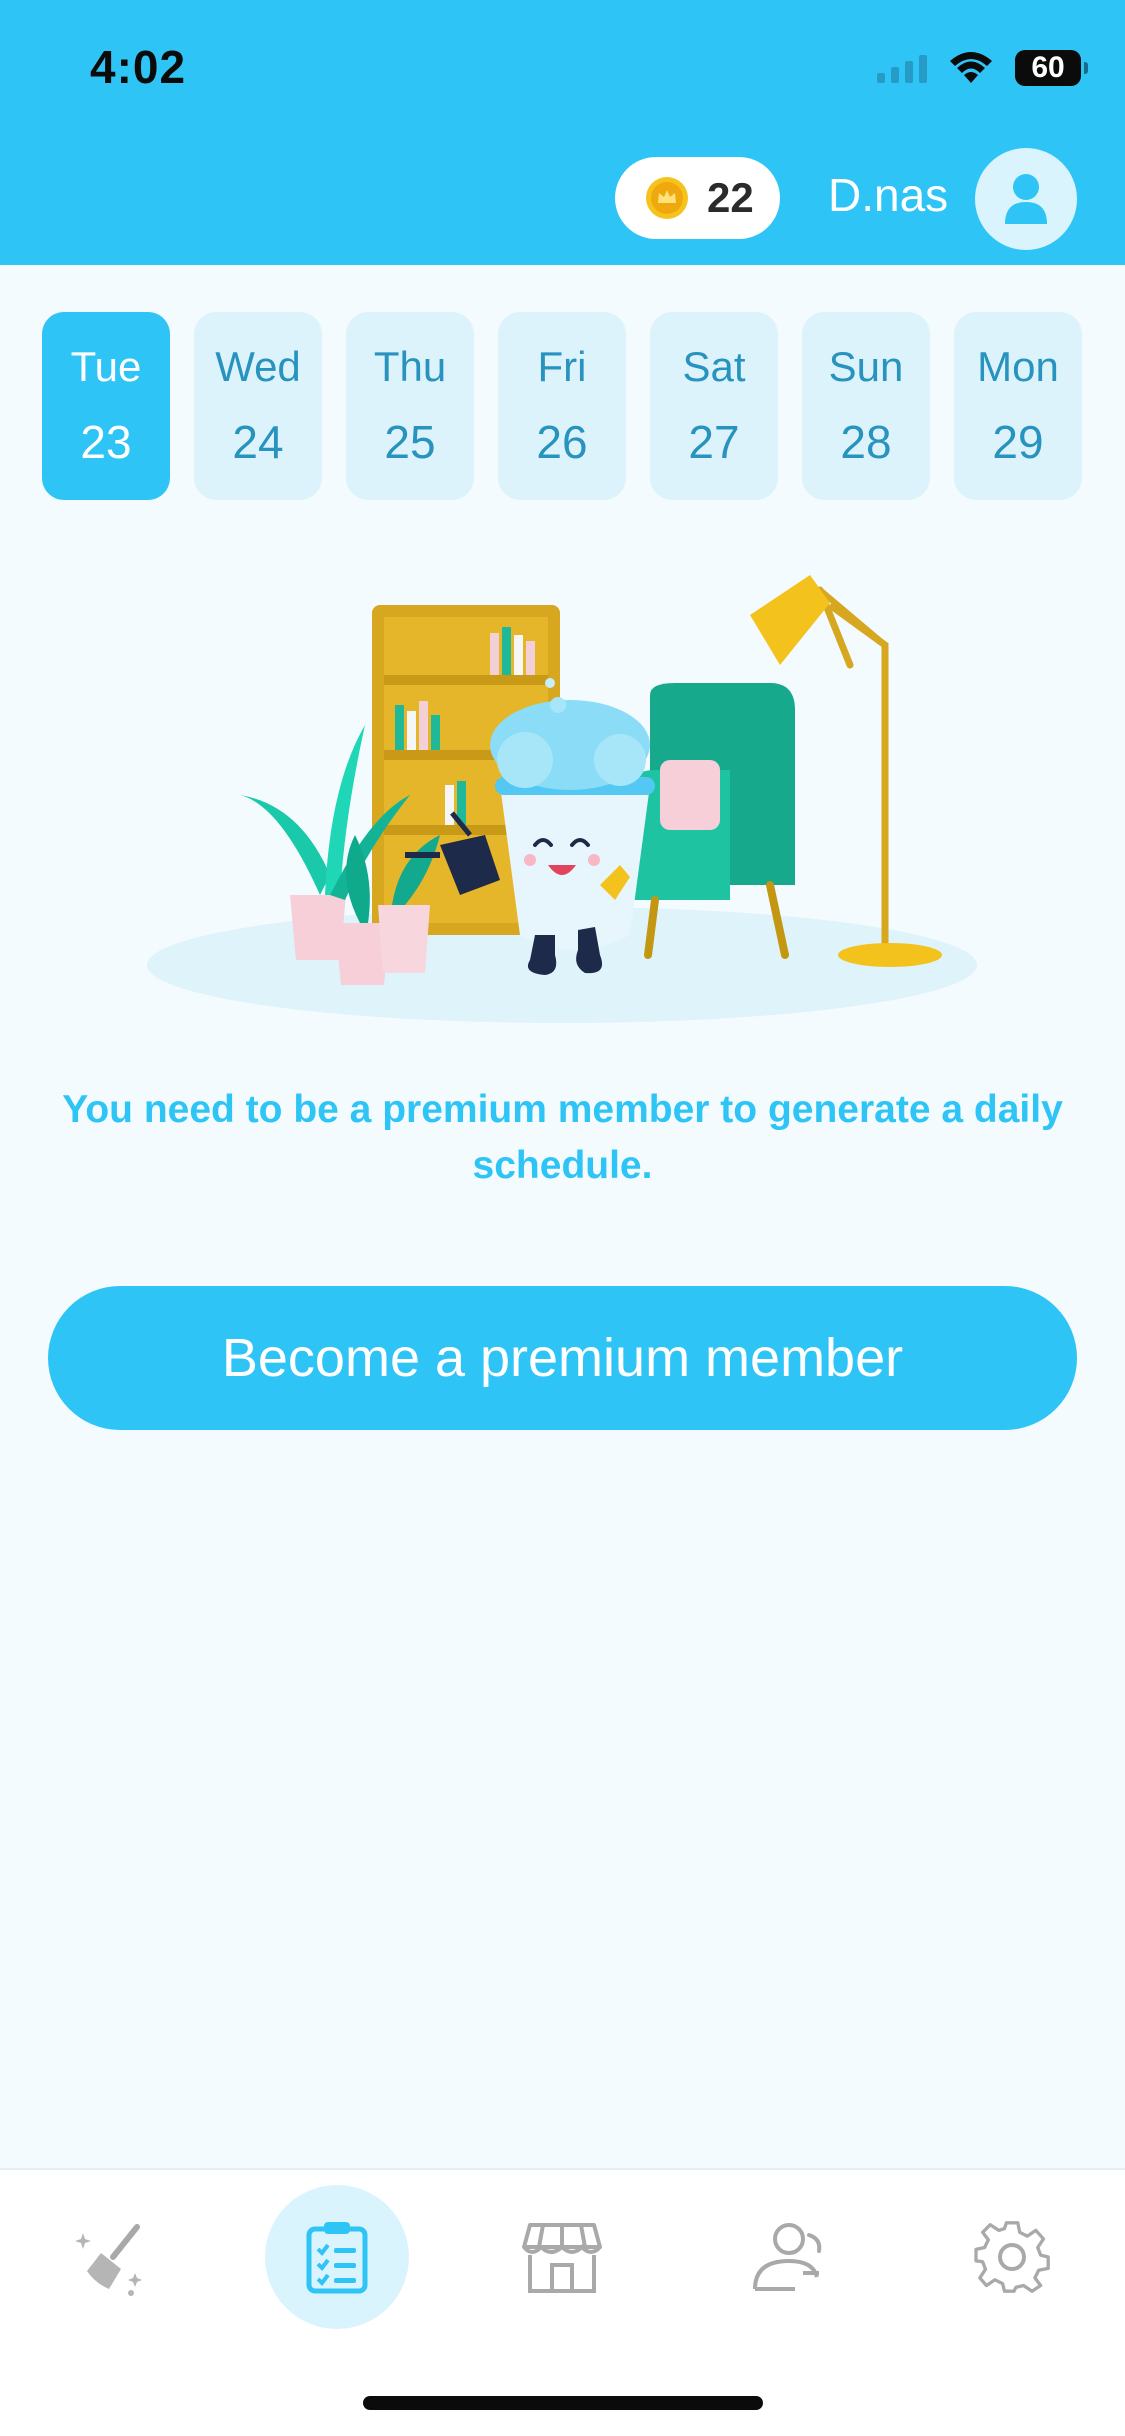 The image size is (1125, 2436). Describe the element at coordinates (562, 366) in the screenshot. I see `day-name: Fri` at that location.